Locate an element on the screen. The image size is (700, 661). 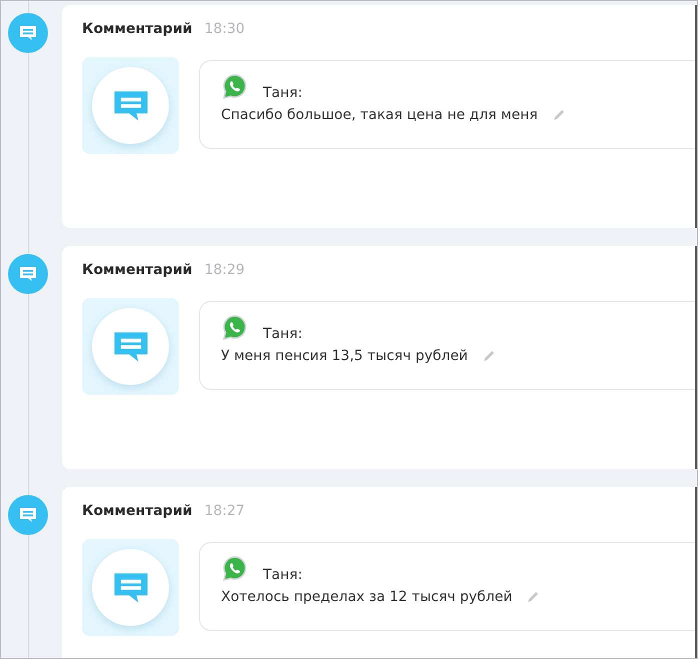
message-text: Спасибо большое, такая цена не для меня is located at coordinates (379, 115).